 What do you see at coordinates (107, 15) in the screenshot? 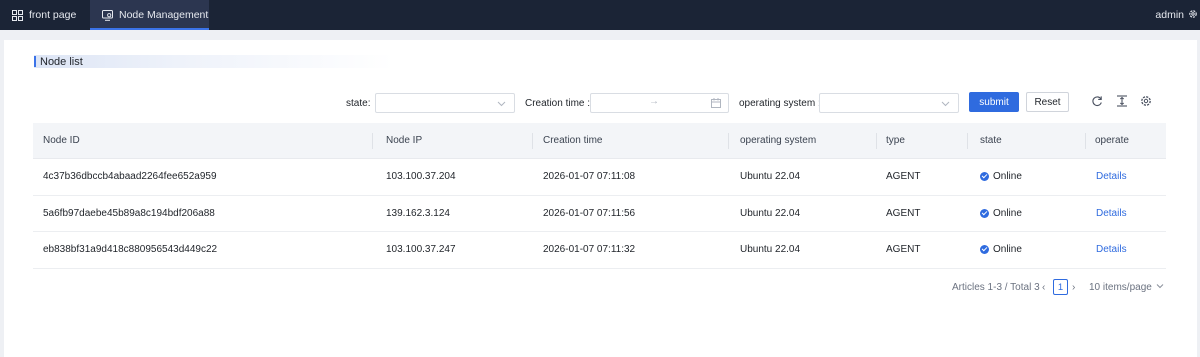
I see `monitor-icon` at bounding box center [107, 15].